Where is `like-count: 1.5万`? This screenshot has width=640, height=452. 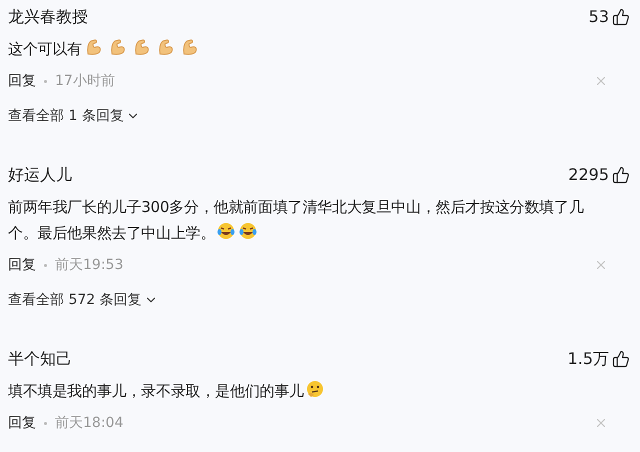 like-count: 1.5万 is located at coordinates (588, 359).